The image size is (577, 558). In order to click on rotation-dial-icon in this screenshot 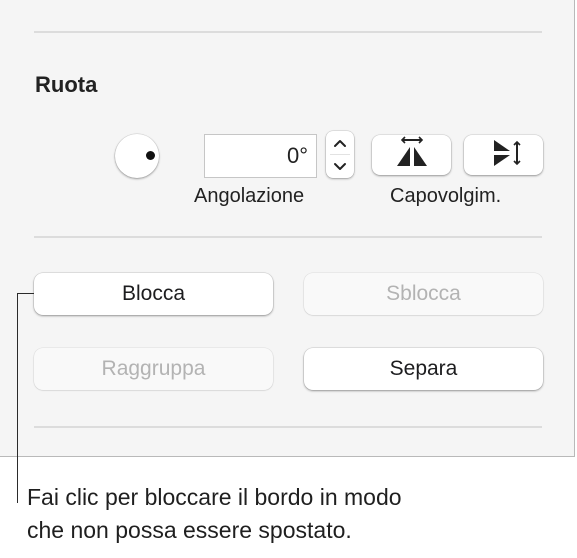, I will do `click(137, 156)`.